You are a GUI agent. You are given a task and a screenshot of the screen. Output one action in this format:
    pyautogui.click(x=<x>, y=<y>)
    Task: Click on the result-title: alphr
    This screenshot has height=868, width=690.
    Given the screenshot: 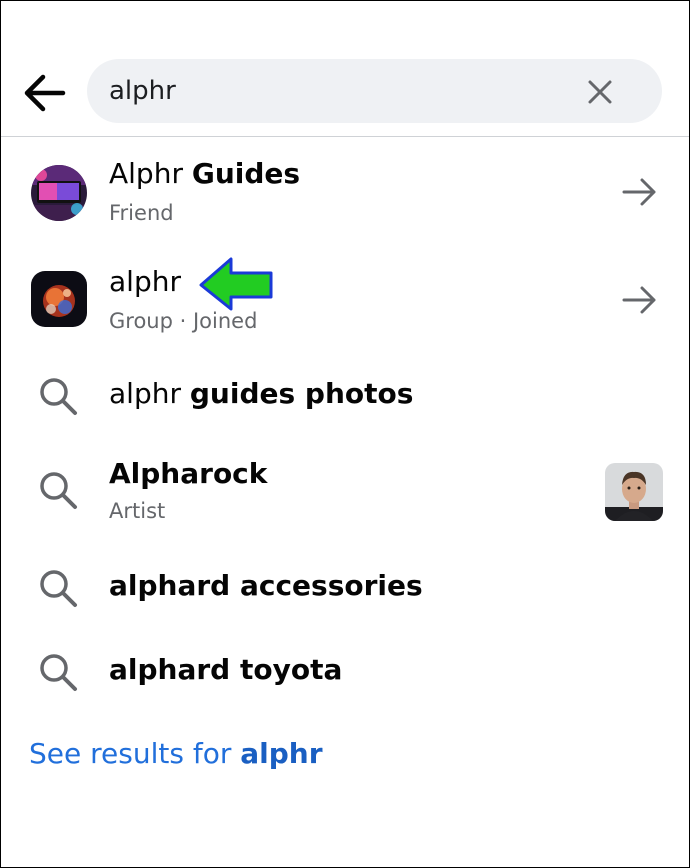 What is the action you would take?
    pyautogui.click(x=145, y=281)
    